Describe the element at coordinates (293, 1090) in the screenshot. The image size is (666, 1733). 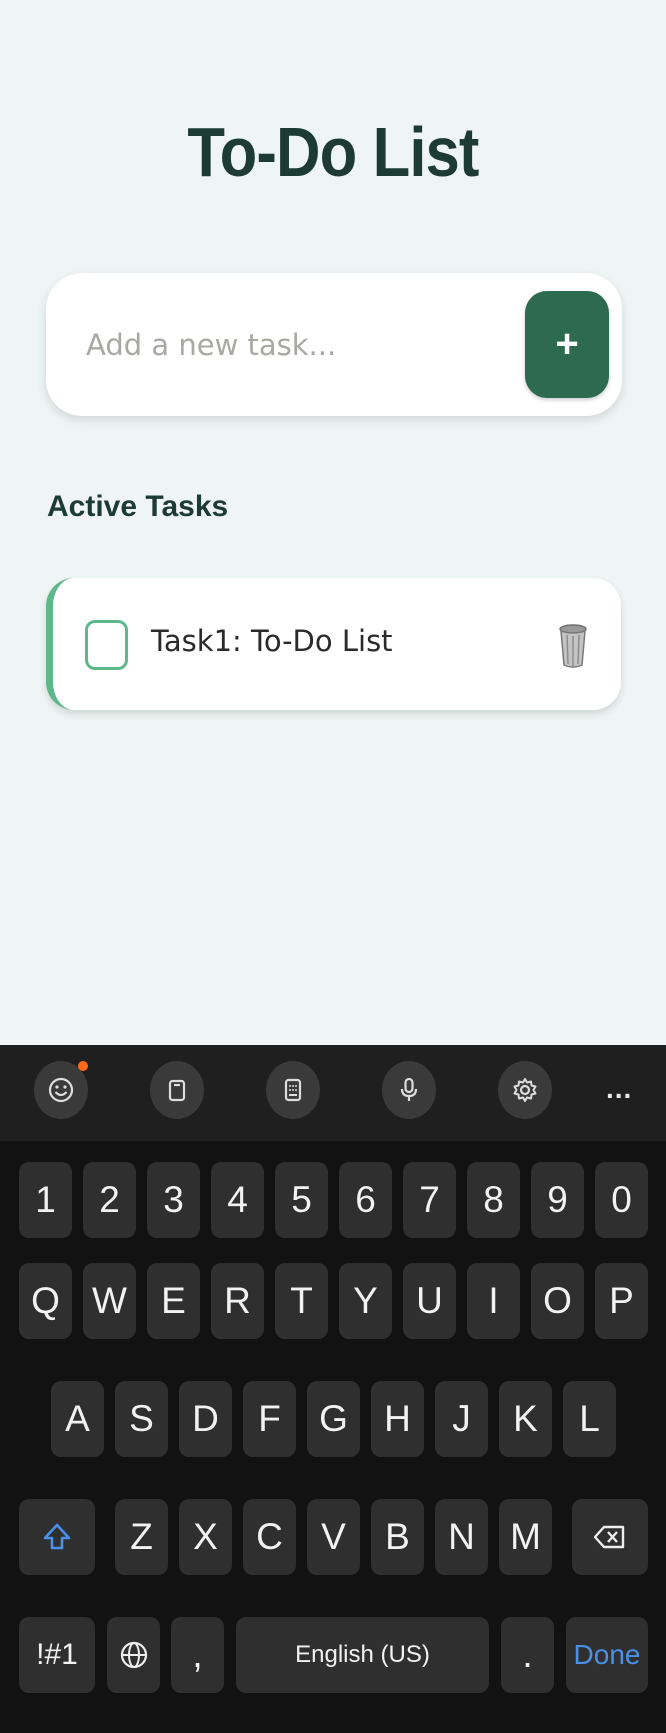
I see `keypad-icon` at that location.